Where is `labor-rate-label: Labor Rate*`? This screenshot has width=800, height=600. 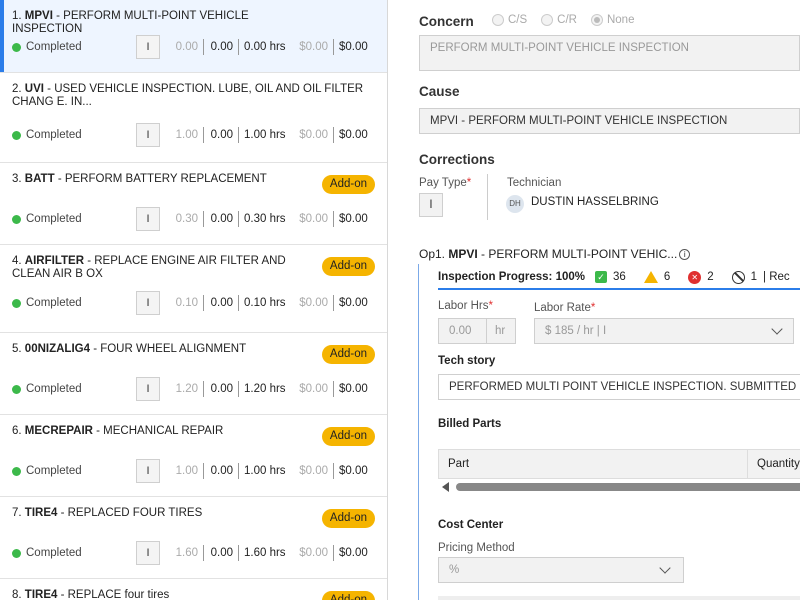 labor-rate-label: Labor Rate* is located at coordinates (565, 308).